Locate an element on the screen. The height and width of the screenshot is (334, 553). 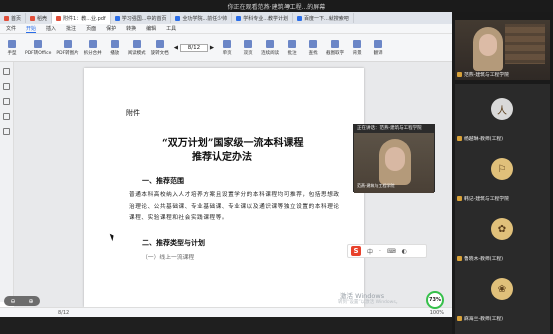
tab-5: 学科专业...教学计划 is located at coordinates (263, 18).